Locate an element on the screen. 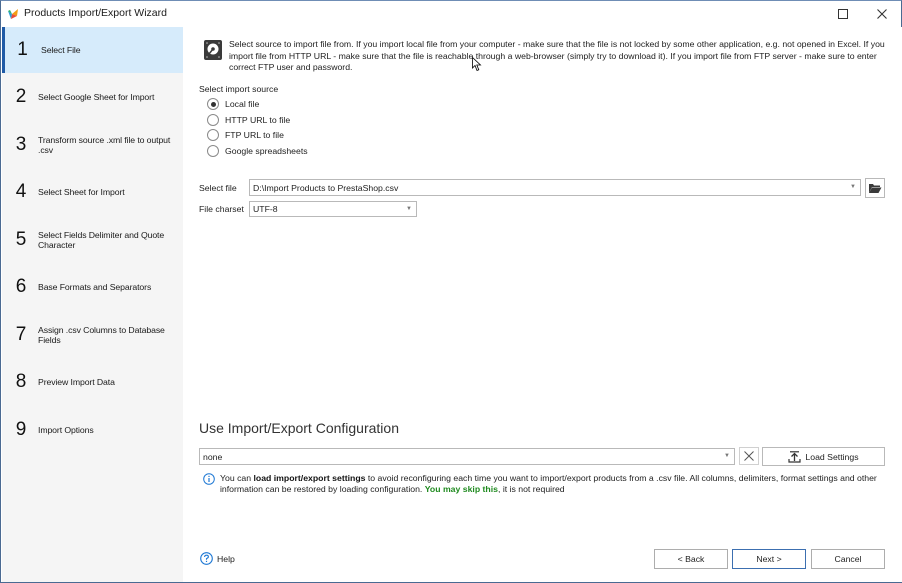  step-preview-import: 8 Preview Import Data is located at coordinates (92, 382).